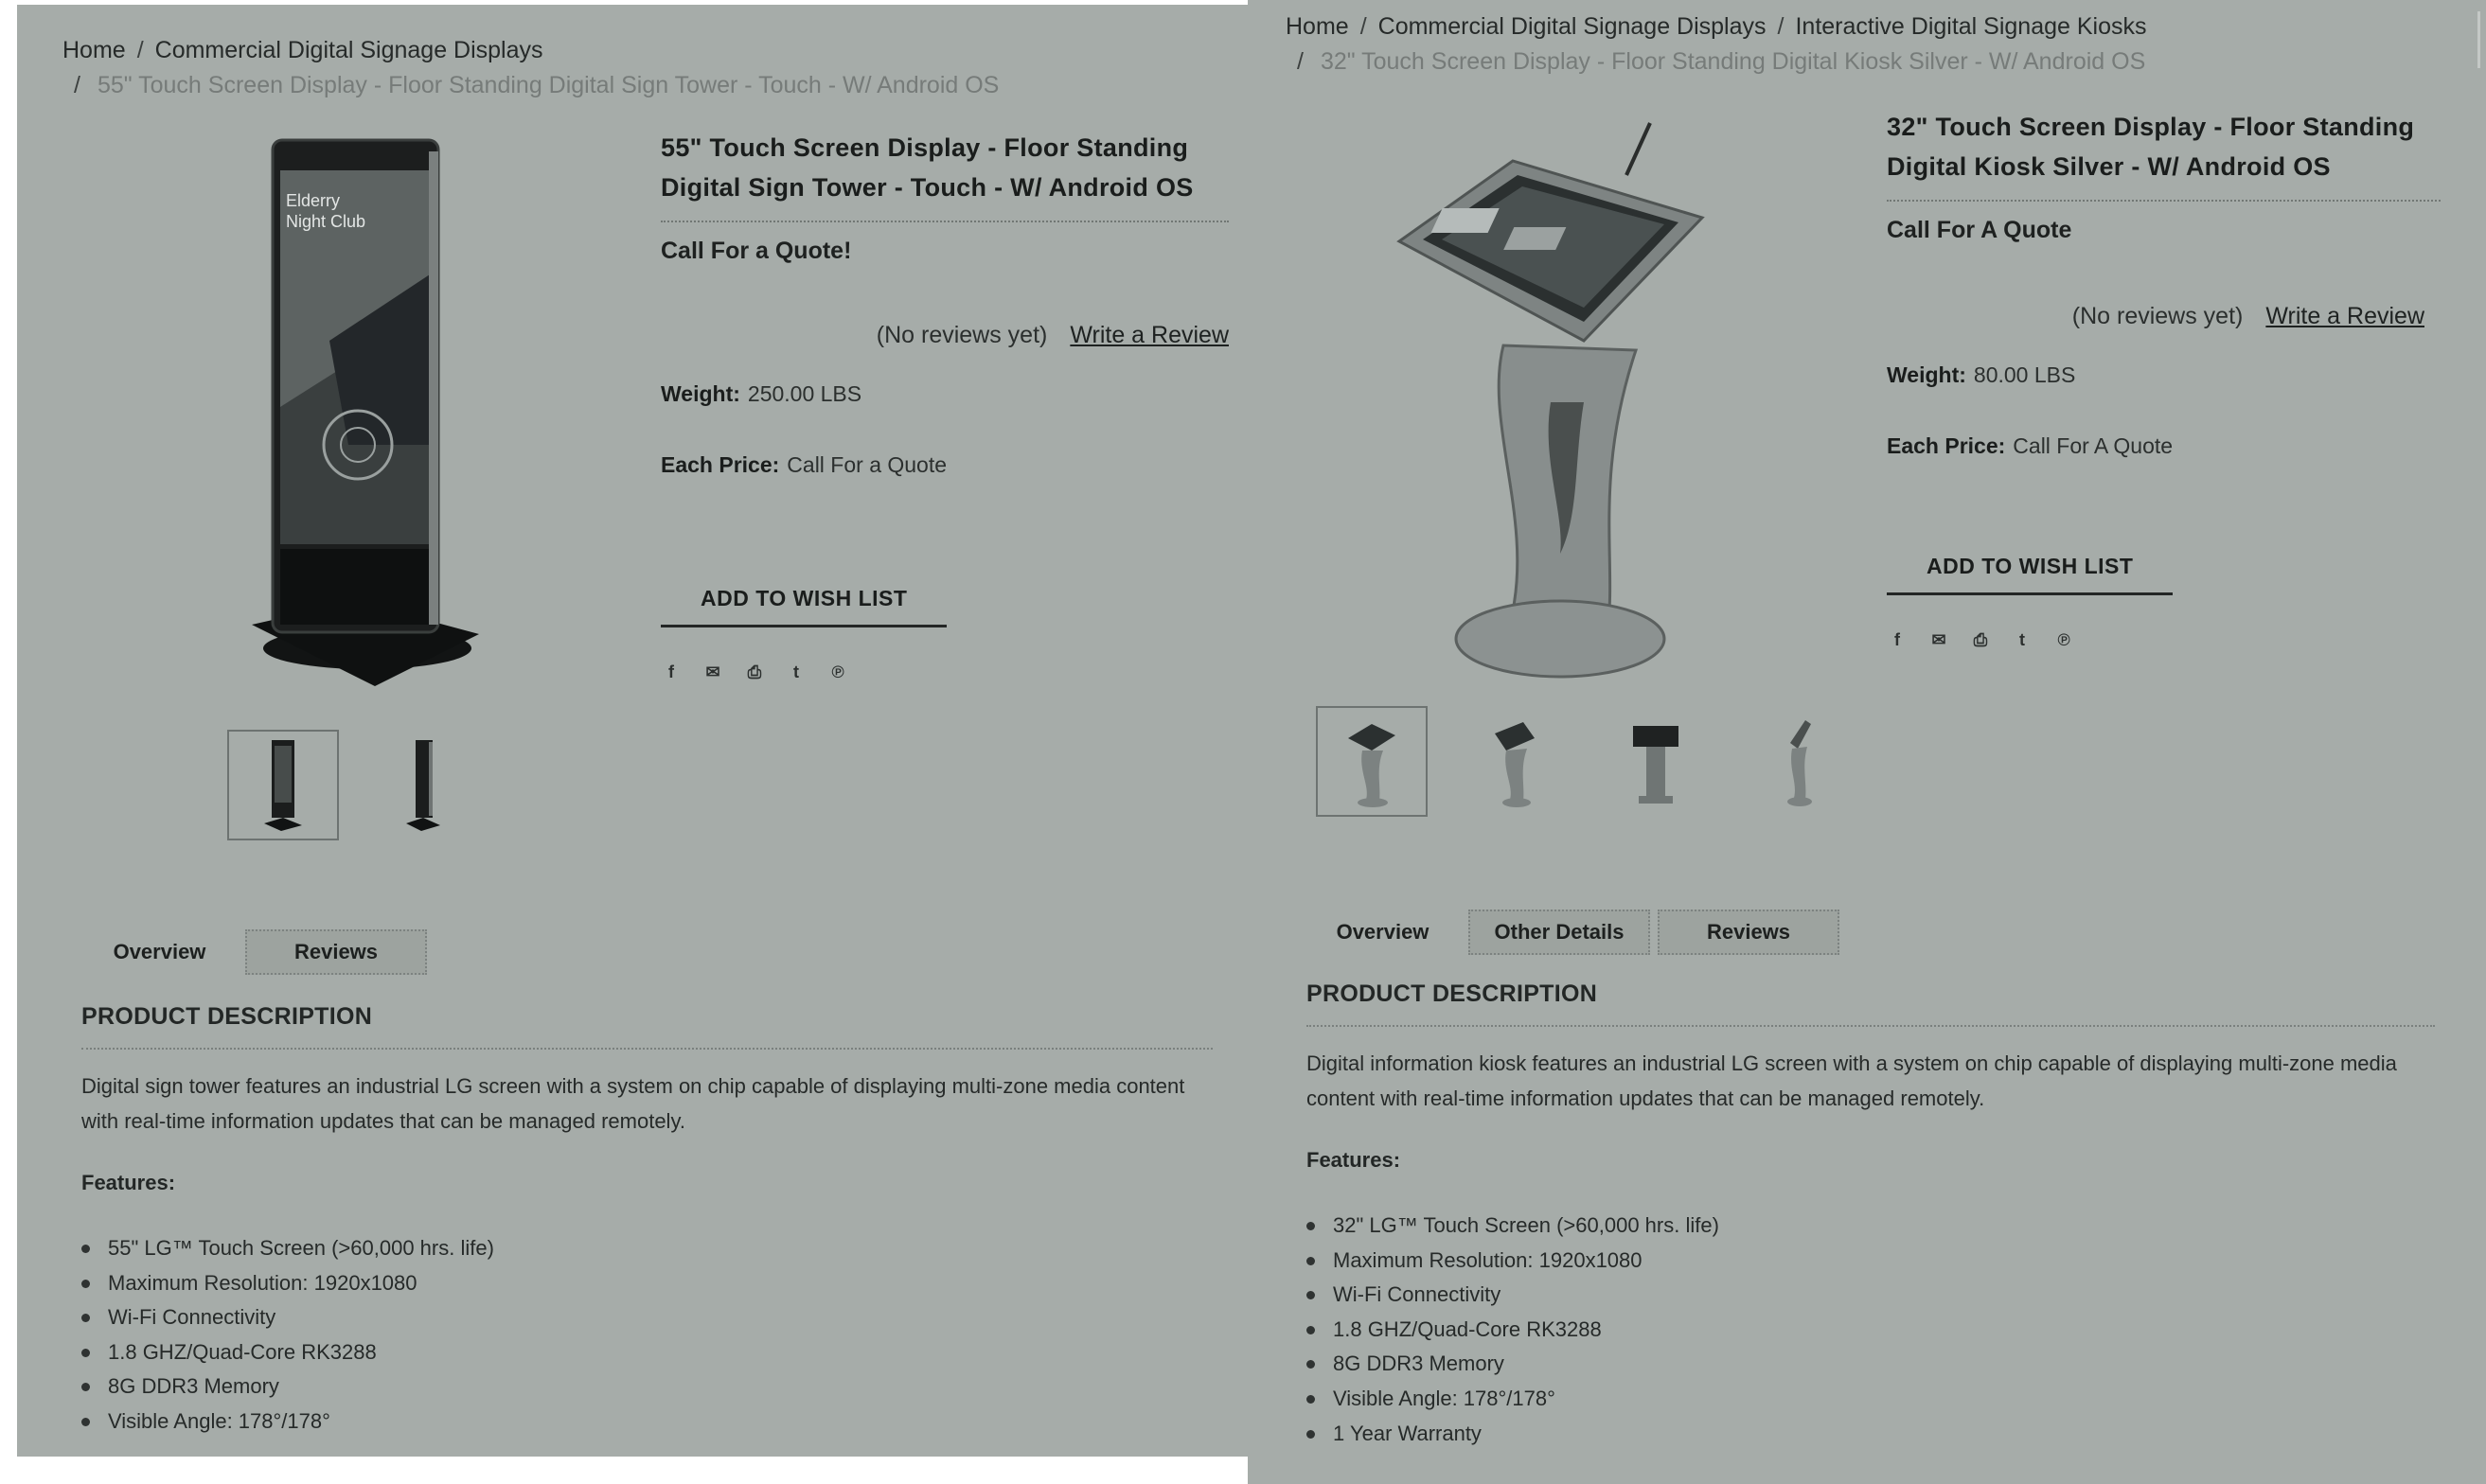  Describe the element at coordinates (647, 1248) in the screenshot. I see `feature-item: 55" LG™ Touch Screen (>60,000 hrs. life)` at that location.